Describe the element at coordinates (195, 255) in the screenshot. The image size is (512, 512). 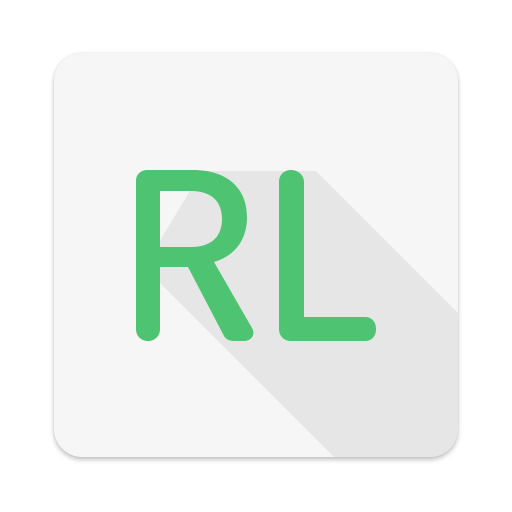
I see `letter-r` at that location.